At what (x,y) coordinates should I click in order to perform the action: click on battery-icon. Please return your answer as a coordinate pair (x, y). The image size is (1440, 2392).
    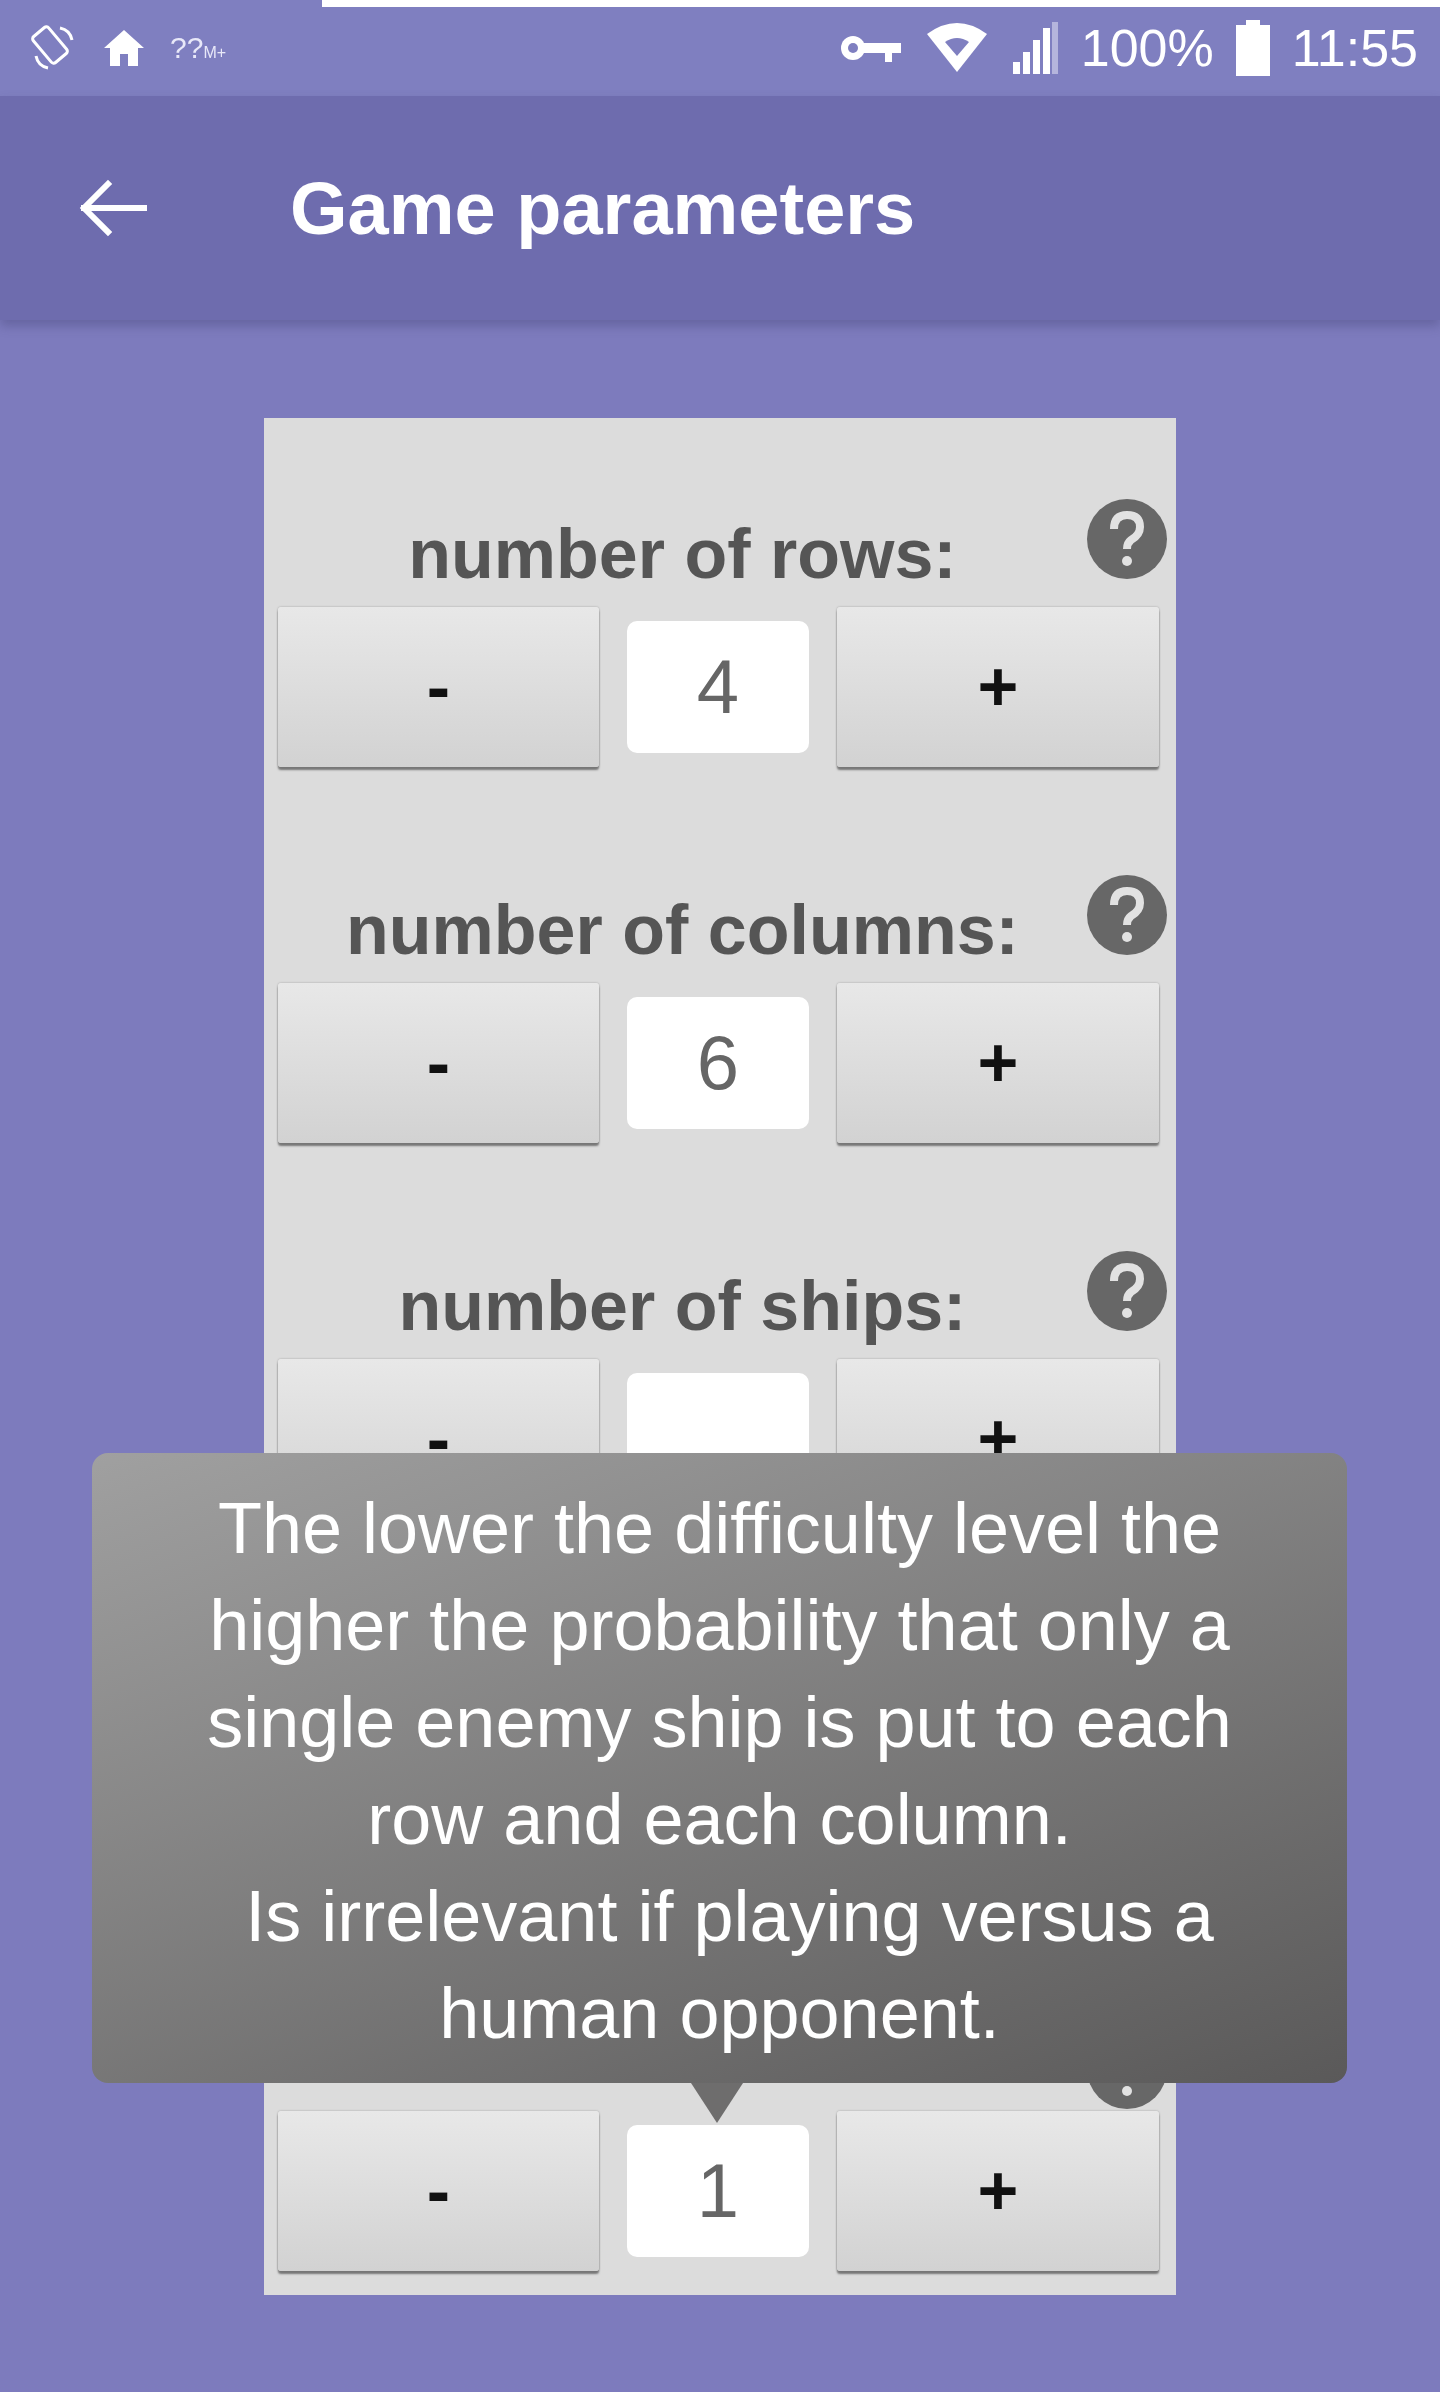
    Looking at the image, I should click on (1252, 48).